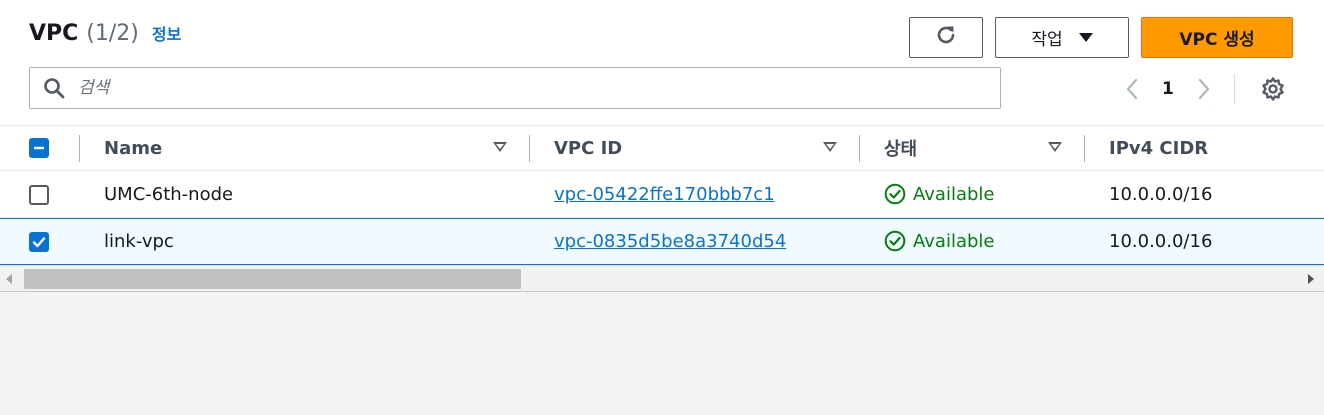  I want to click on table-header: Name VPC ID 상태 IPv4 CIDR, so click(662, 148).